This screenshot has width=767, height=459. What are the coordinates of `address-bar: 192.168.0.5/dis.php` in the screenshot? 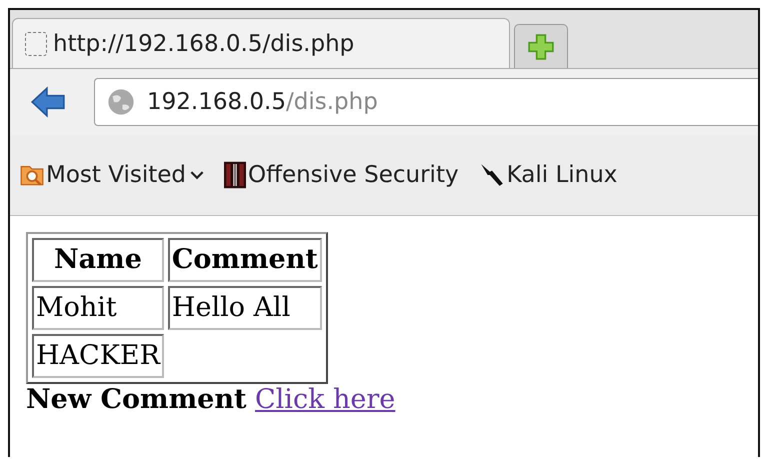 It's located at (426, 102).